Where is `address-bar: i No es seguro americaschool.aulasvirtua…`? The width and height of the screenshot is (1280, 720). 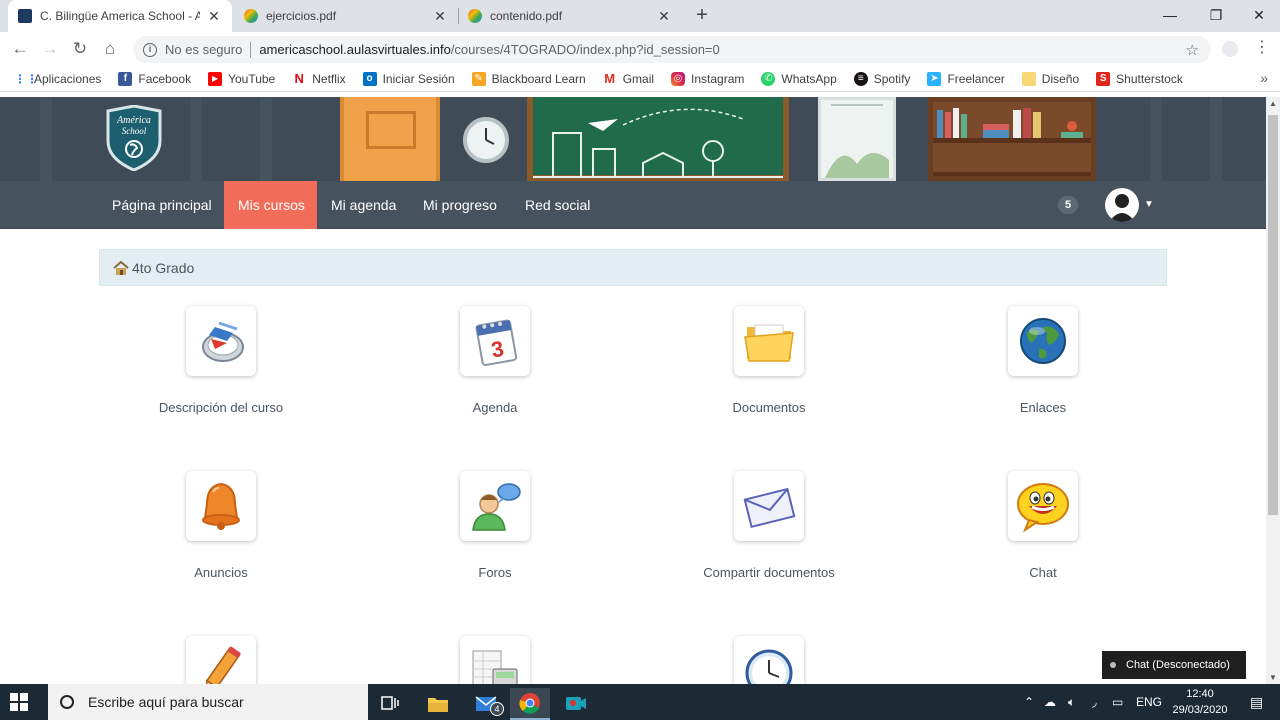
address-bar: i No es seguro americaschool.aulasvirtua… is located at coordinates (672, 49).